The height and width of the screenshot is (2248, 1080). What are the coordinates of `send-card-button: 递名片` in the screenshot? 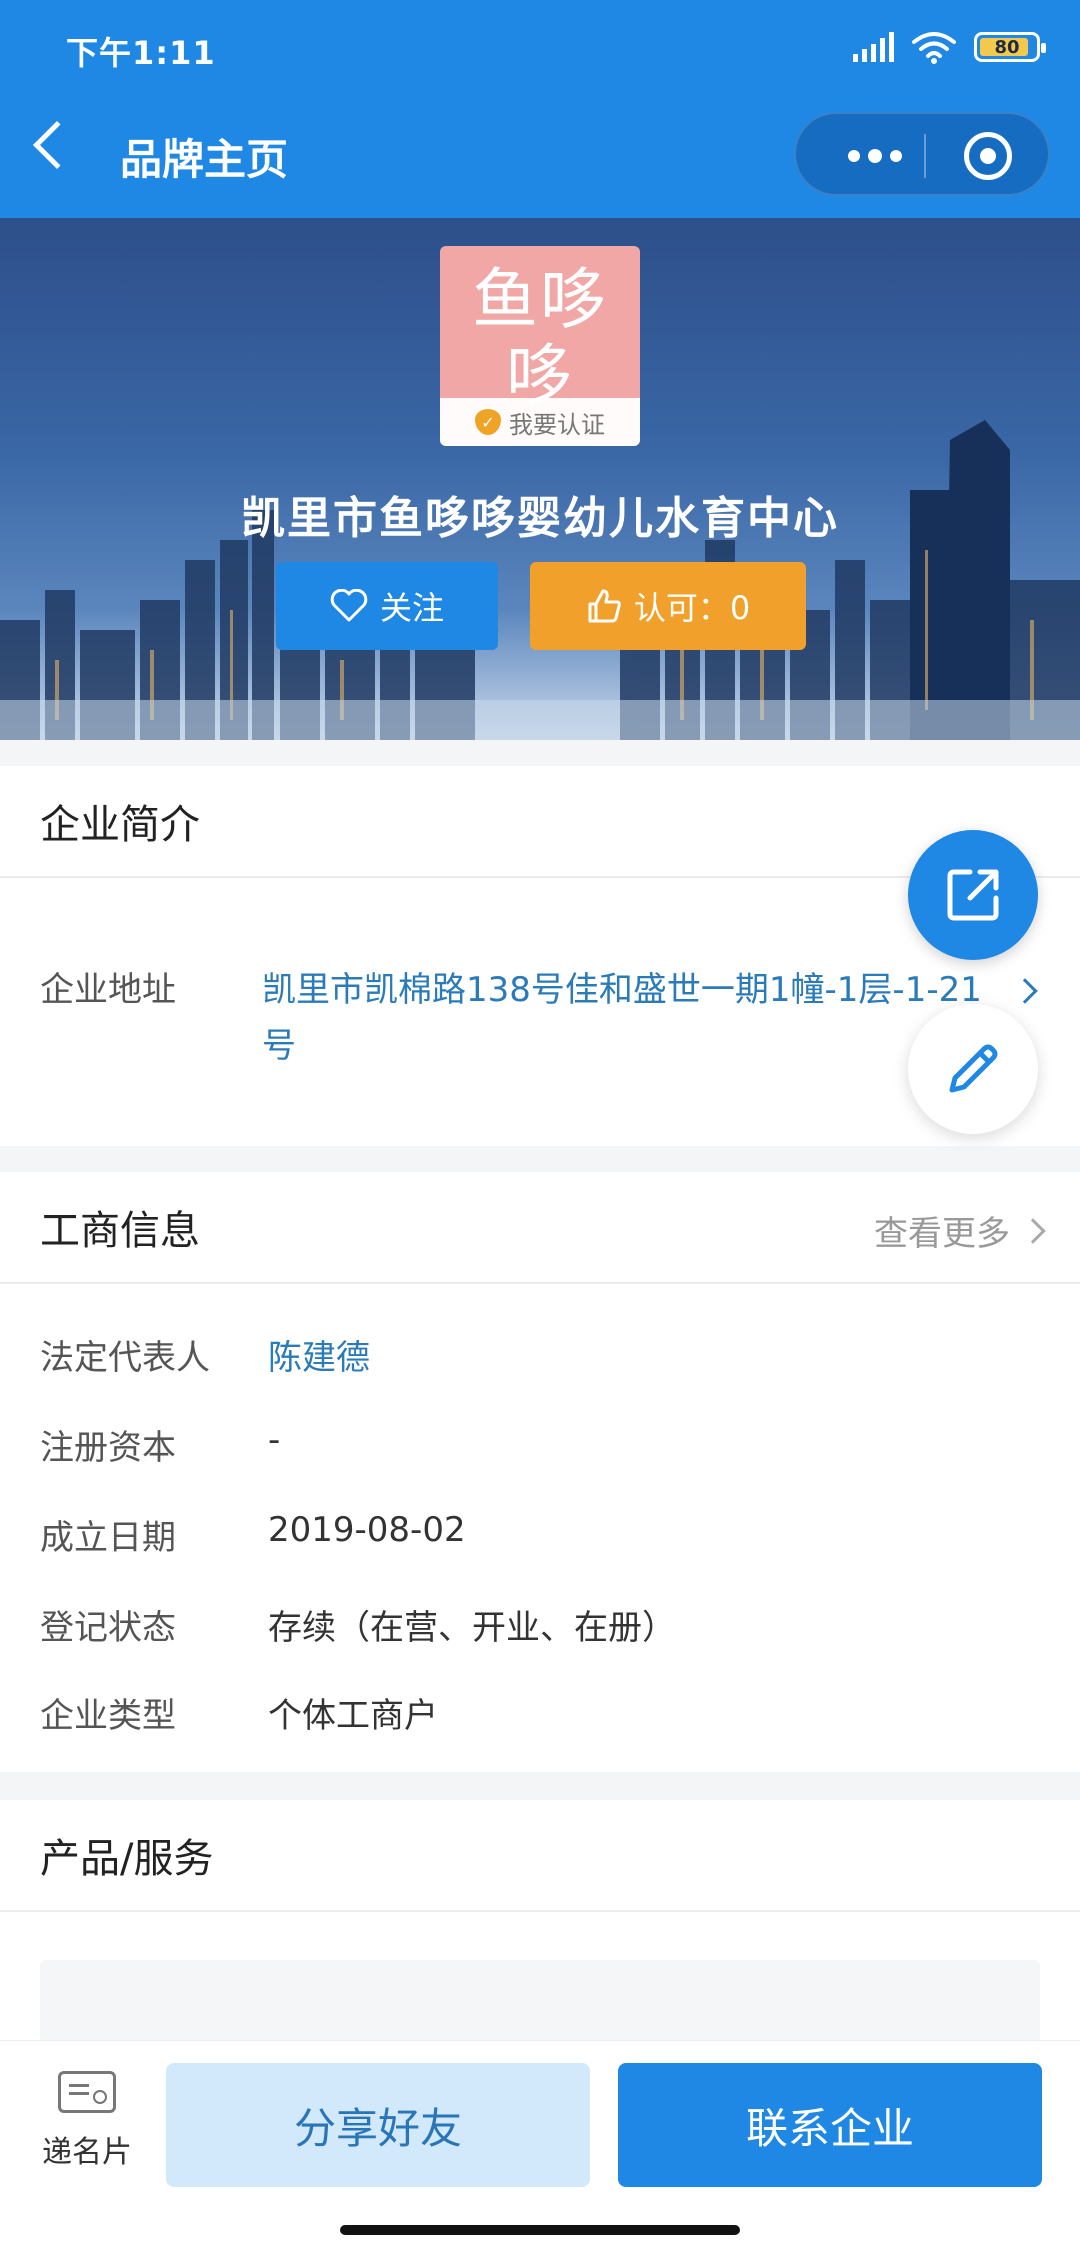 It's located at (87, 2121).